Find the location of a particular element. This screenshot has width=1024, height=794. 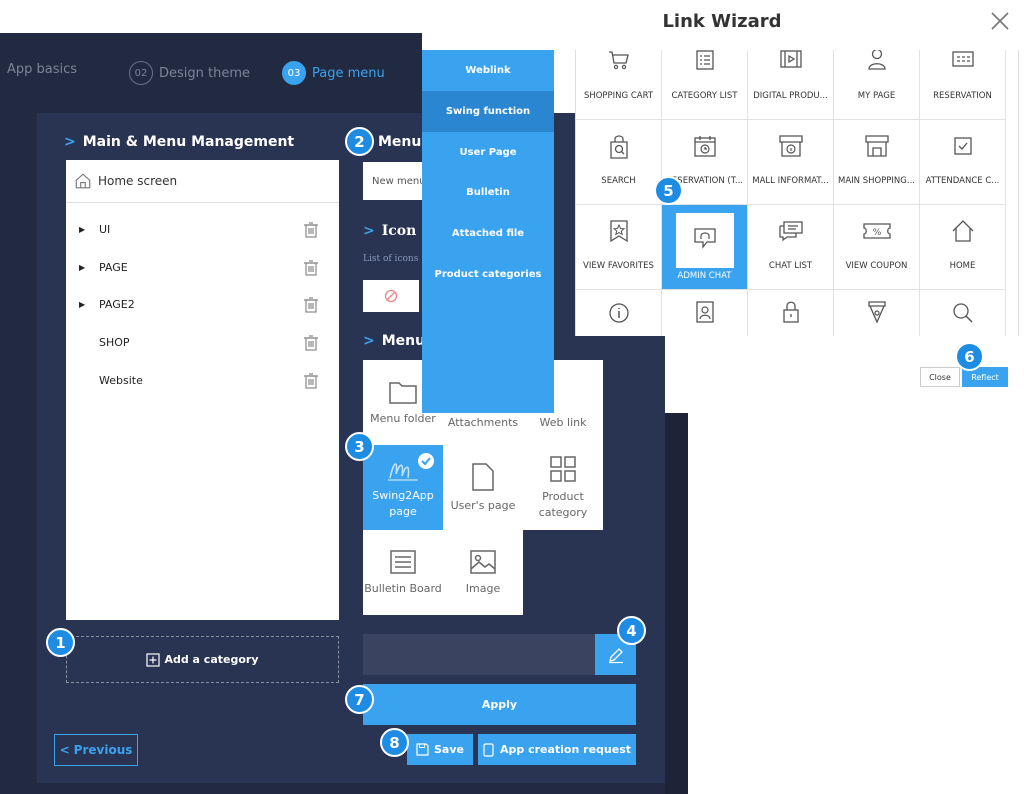

category-row-page2: ▶ PAGE2 is located at coordinates (202, 304).